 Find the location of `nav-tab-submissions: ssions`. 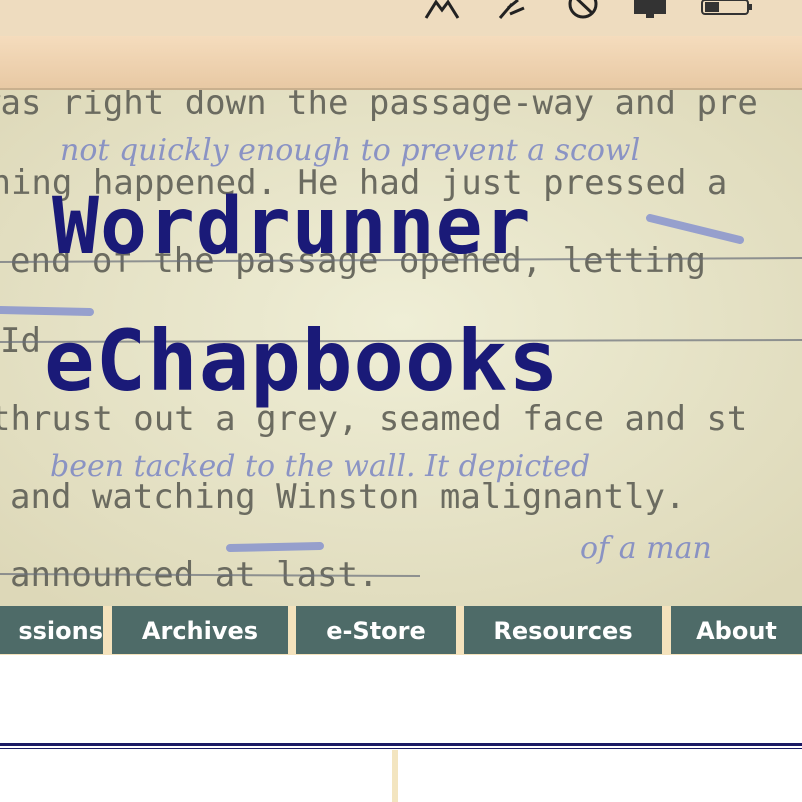

nav-tab-submissions: ssions is located at coordinates (51, 630).